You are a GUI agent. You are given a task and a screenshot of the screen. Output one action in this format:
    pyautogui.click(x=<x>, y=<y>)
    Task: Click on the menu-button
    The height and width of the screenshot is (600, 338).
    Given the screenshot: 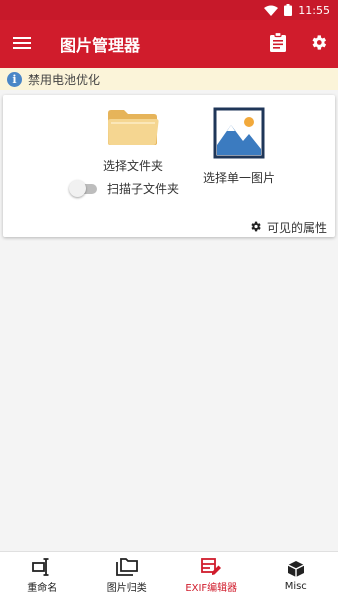 What is the action you would take?
    pyautogui.click(x=22, y=44)
    